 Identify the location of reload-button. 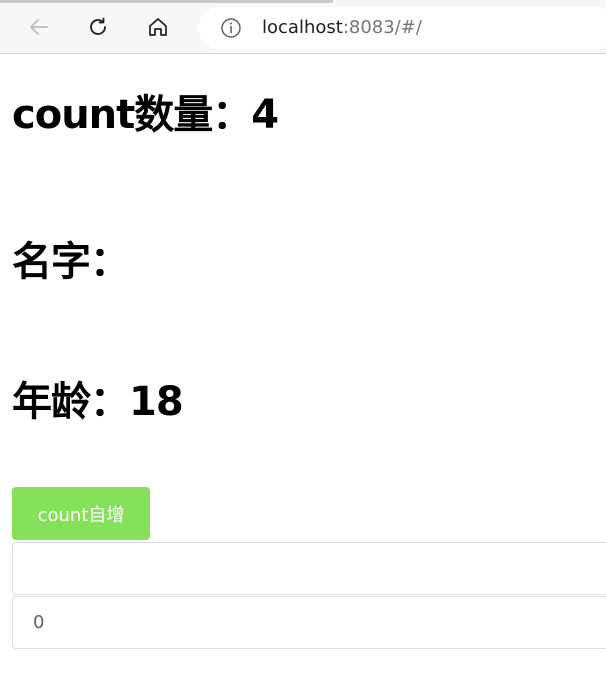
(98, 27).